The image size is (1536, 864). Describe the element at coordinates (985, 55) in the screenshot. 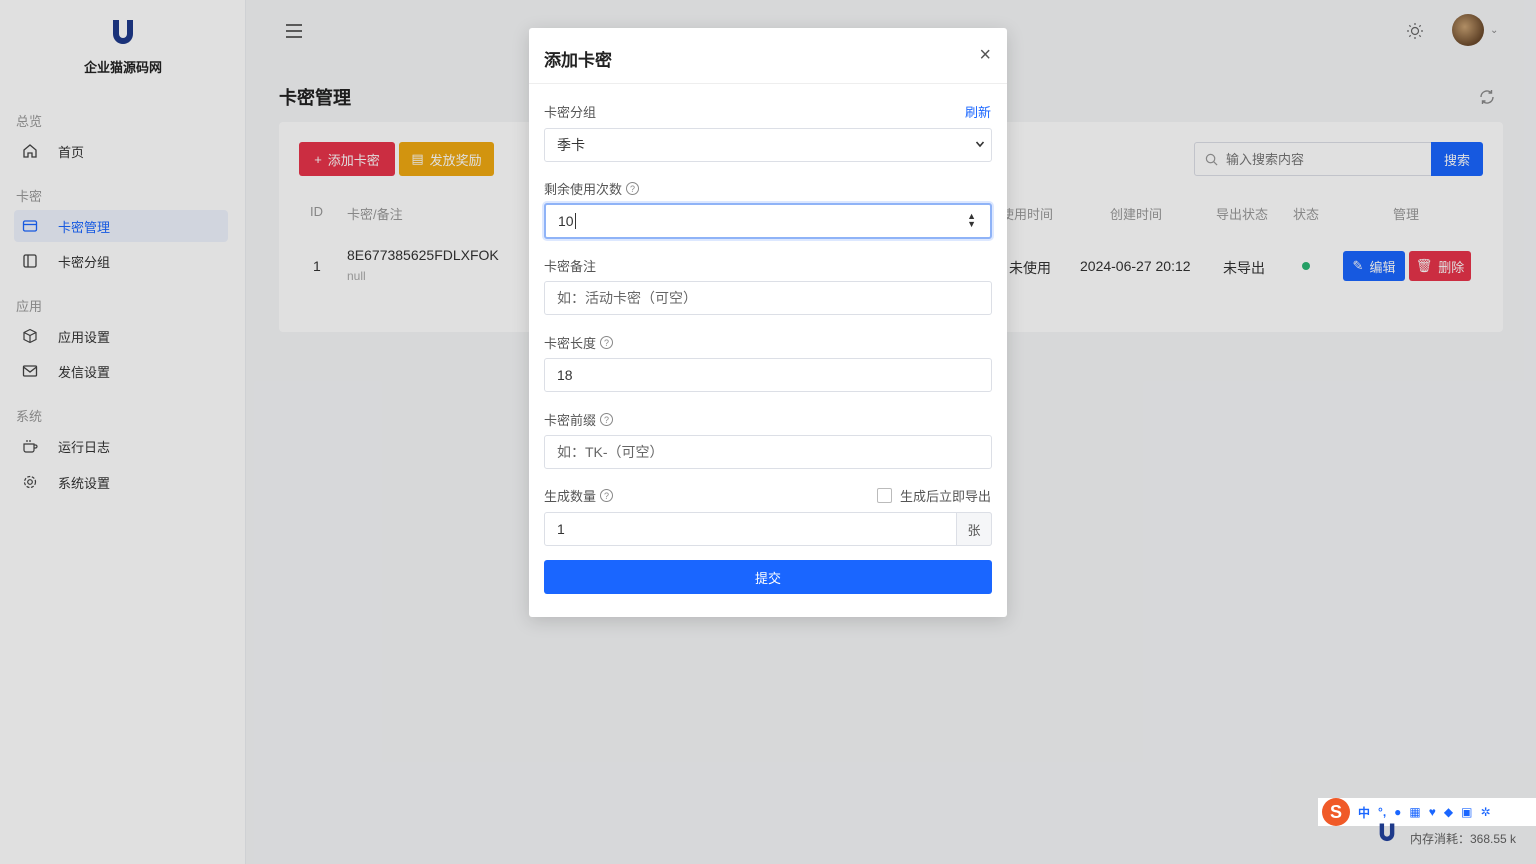

I see `close-icon: ×` at that location.